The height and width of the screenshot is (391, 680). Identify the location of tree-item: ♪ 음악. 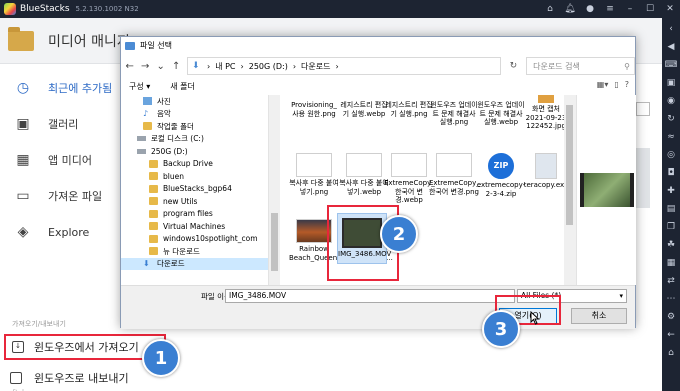
(194, 114).